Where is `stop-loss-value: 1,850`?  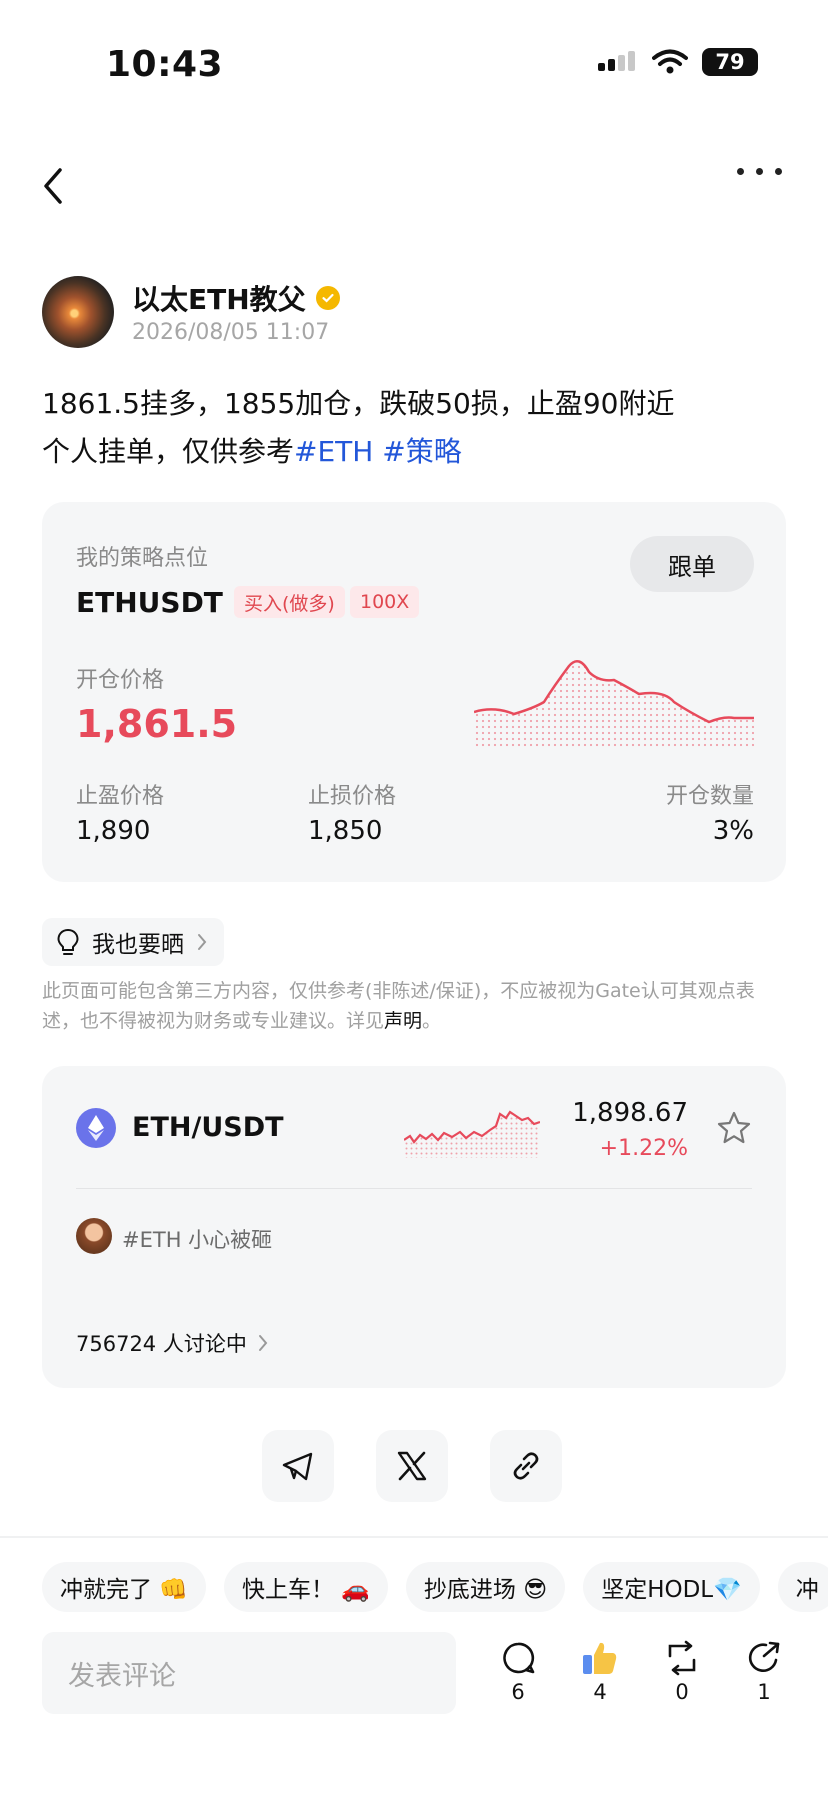 stop-loss-value: 1,850 is located at coordinates (345, 831).